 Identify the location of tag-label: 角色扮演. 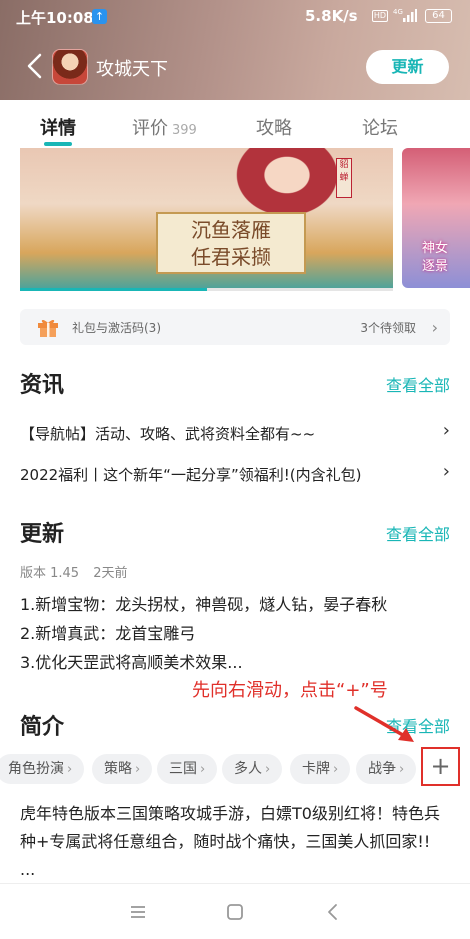
(36, 769).